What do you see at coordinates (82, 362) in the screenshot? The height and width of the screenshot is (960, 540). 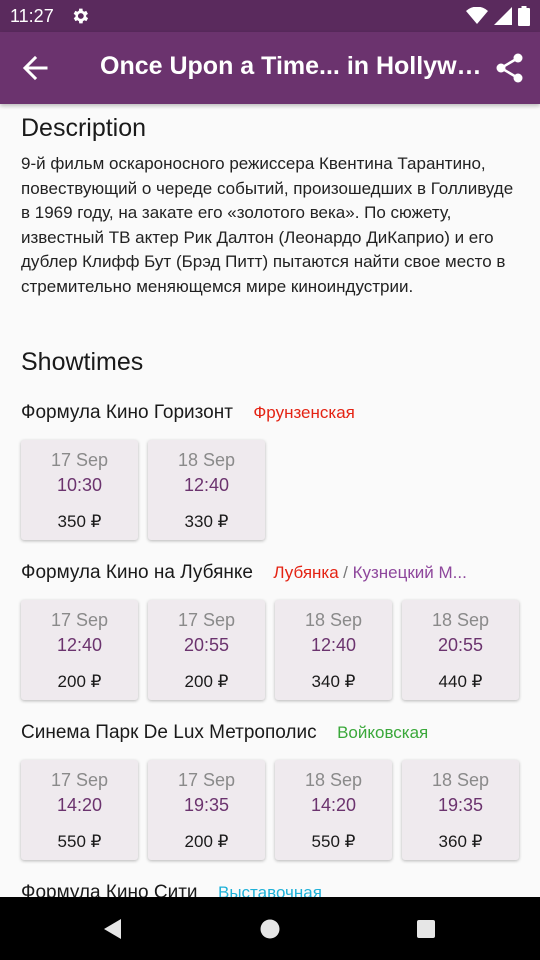 I see `showtimes-heading: Showtimes` at bounding box center [82, 362].